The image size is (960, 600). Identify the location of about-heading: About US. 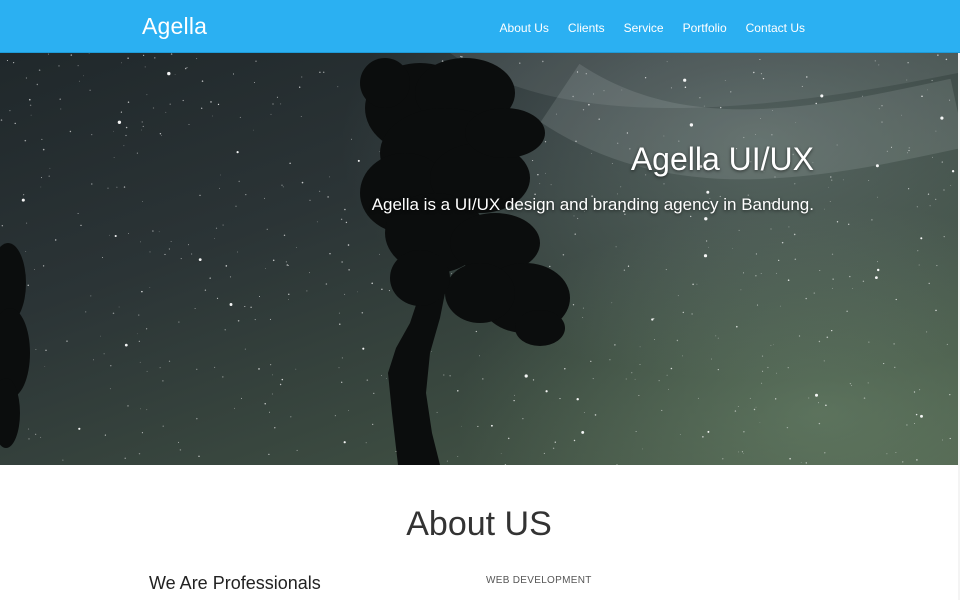
(479, 524).